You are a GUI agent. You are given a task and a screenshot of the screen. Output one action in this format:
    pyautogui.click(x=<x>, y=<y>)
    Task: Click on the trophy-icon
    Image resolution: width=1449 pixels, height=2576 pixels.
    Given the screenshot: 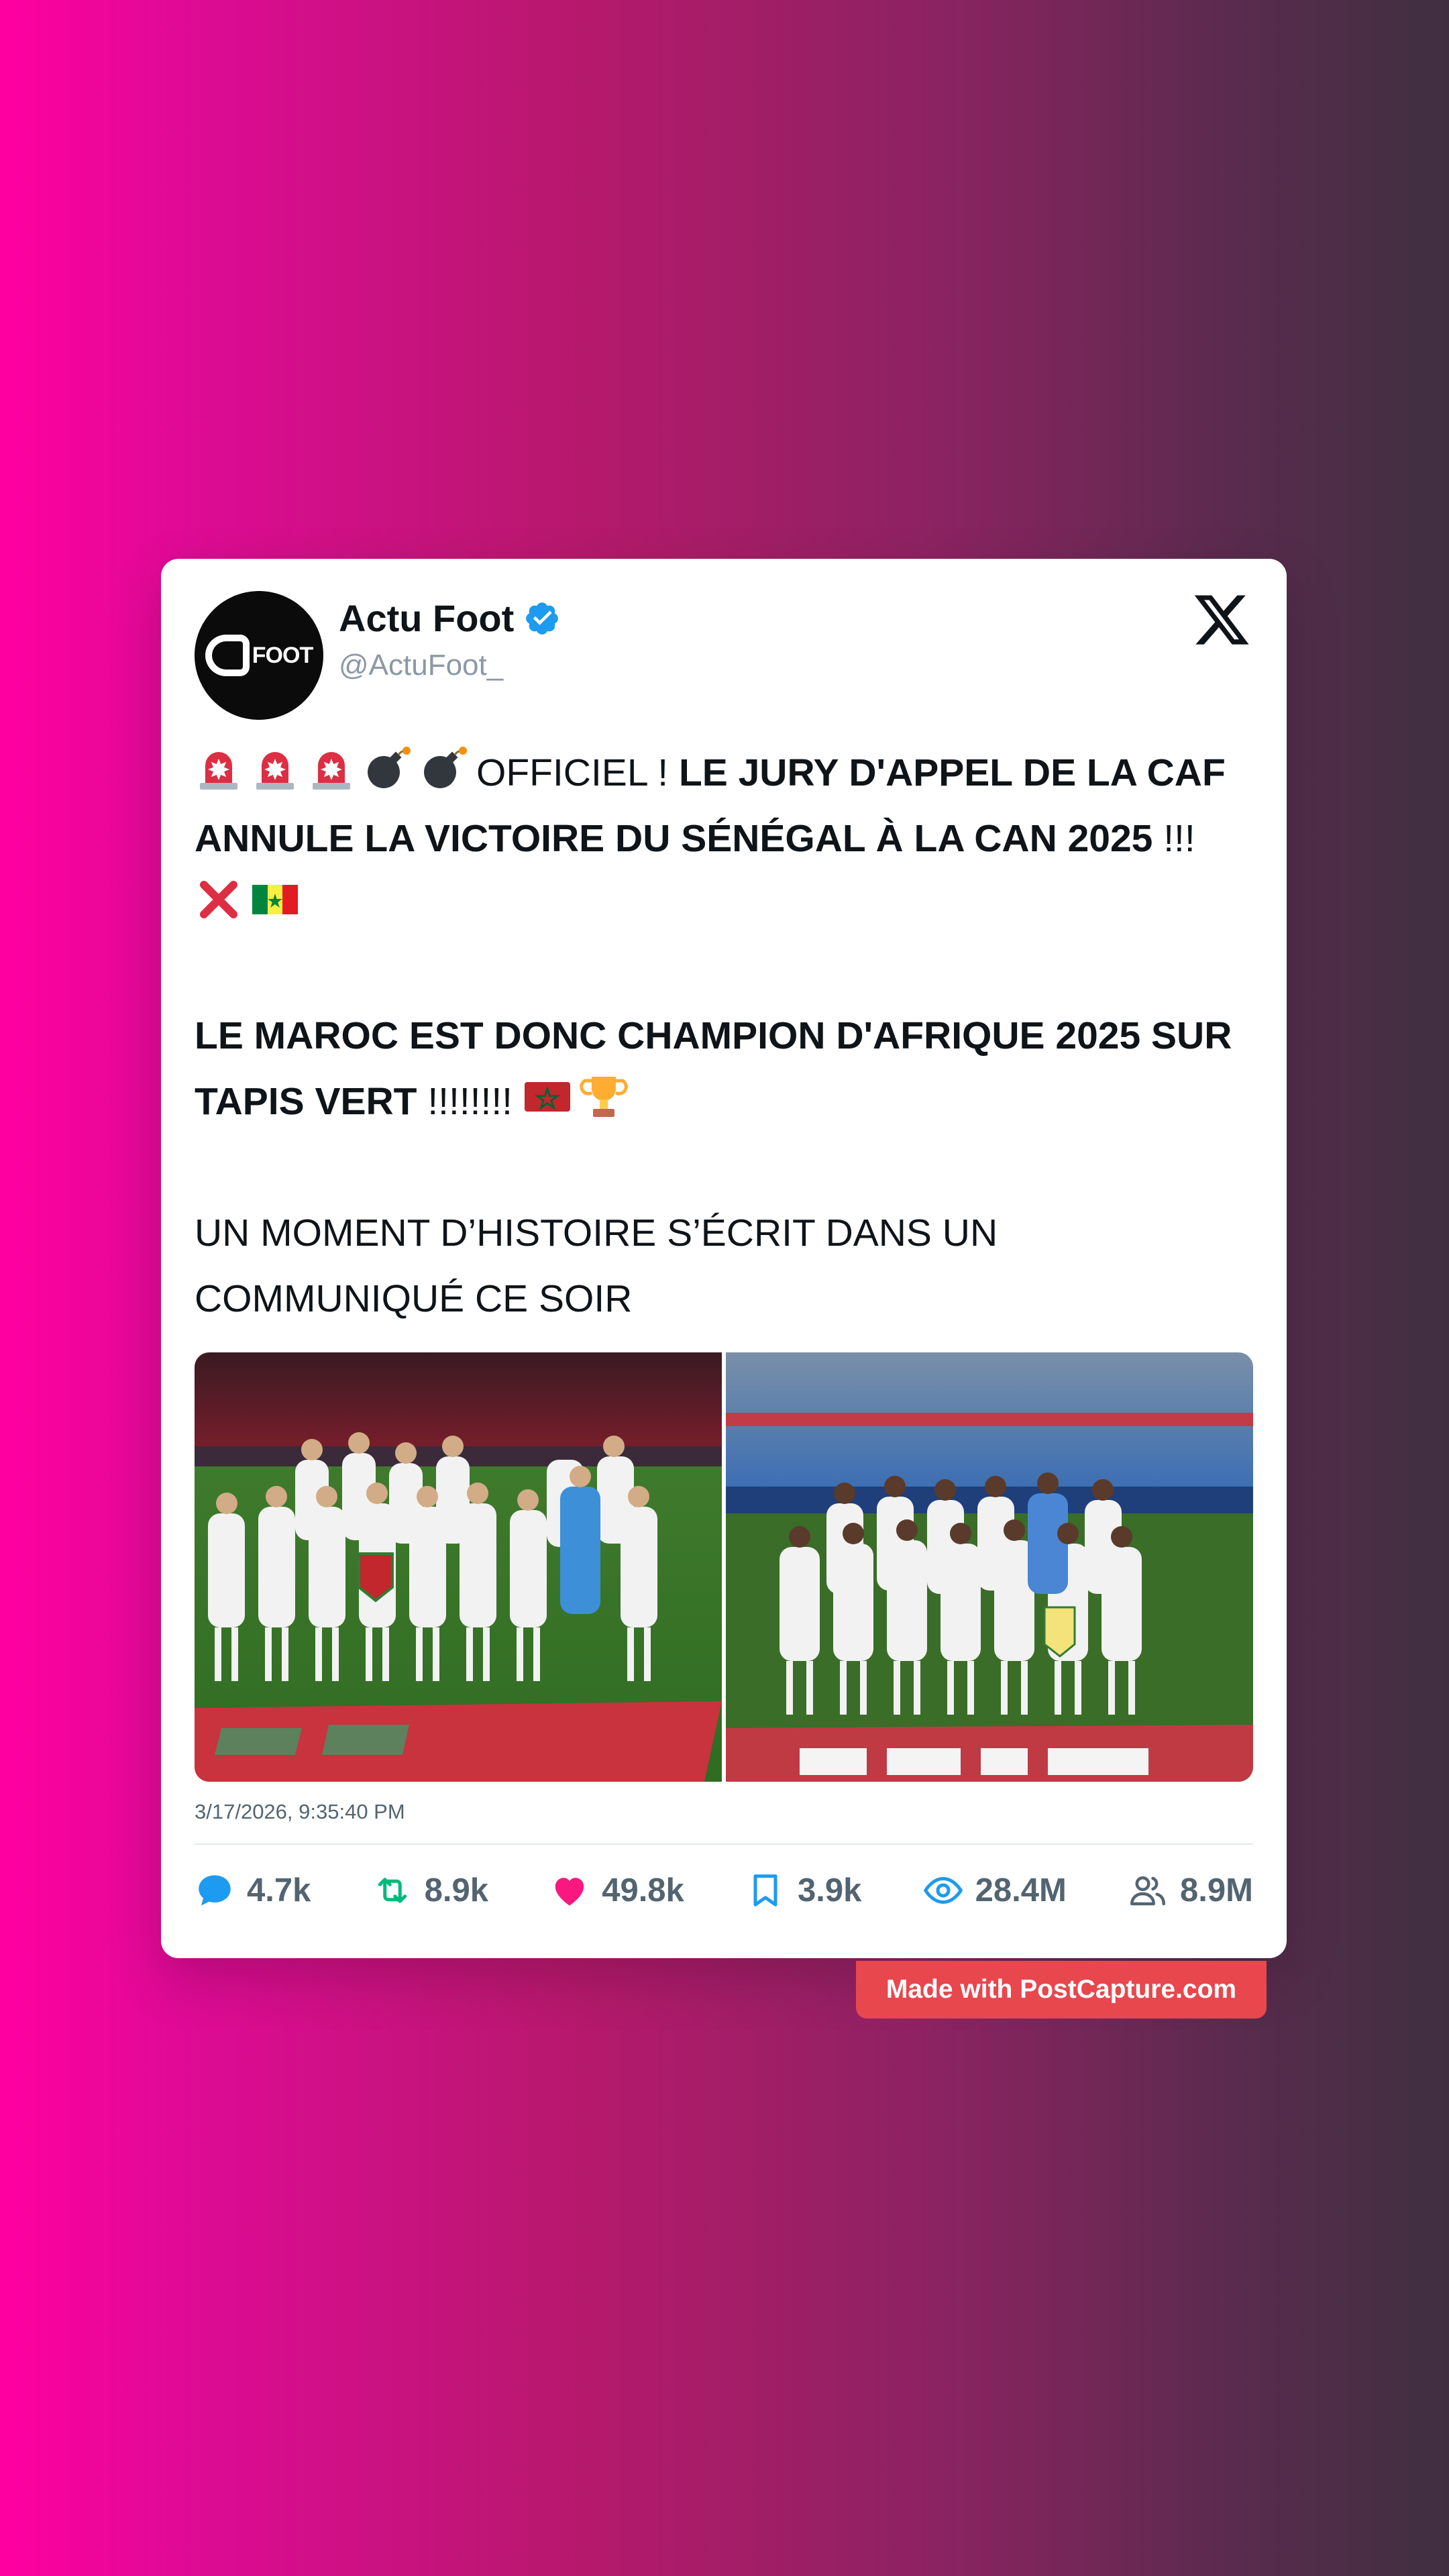 What is the action you would take?
    pyautogui.click(x=604, y=1097)
    